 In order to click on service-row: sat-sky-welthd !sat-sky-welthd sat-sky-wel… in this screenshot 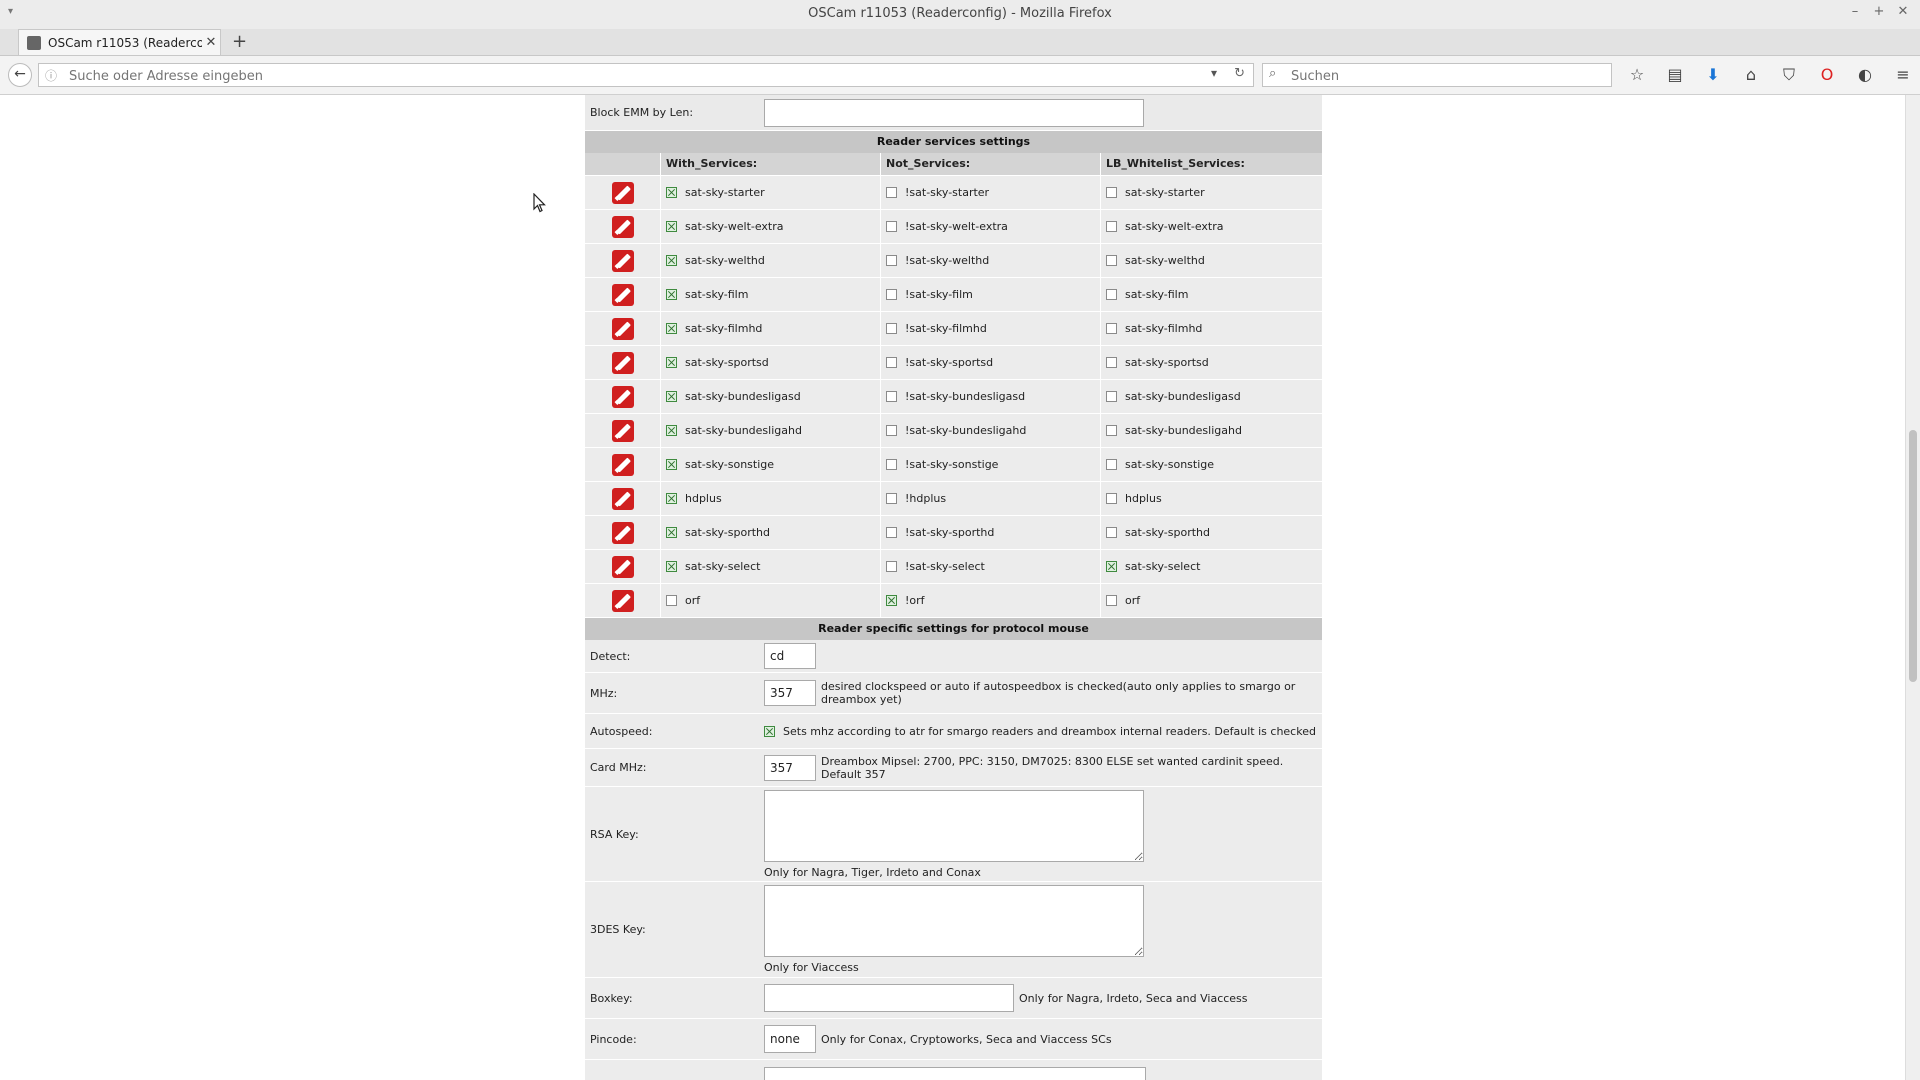, I will do `click(953, 261)`.